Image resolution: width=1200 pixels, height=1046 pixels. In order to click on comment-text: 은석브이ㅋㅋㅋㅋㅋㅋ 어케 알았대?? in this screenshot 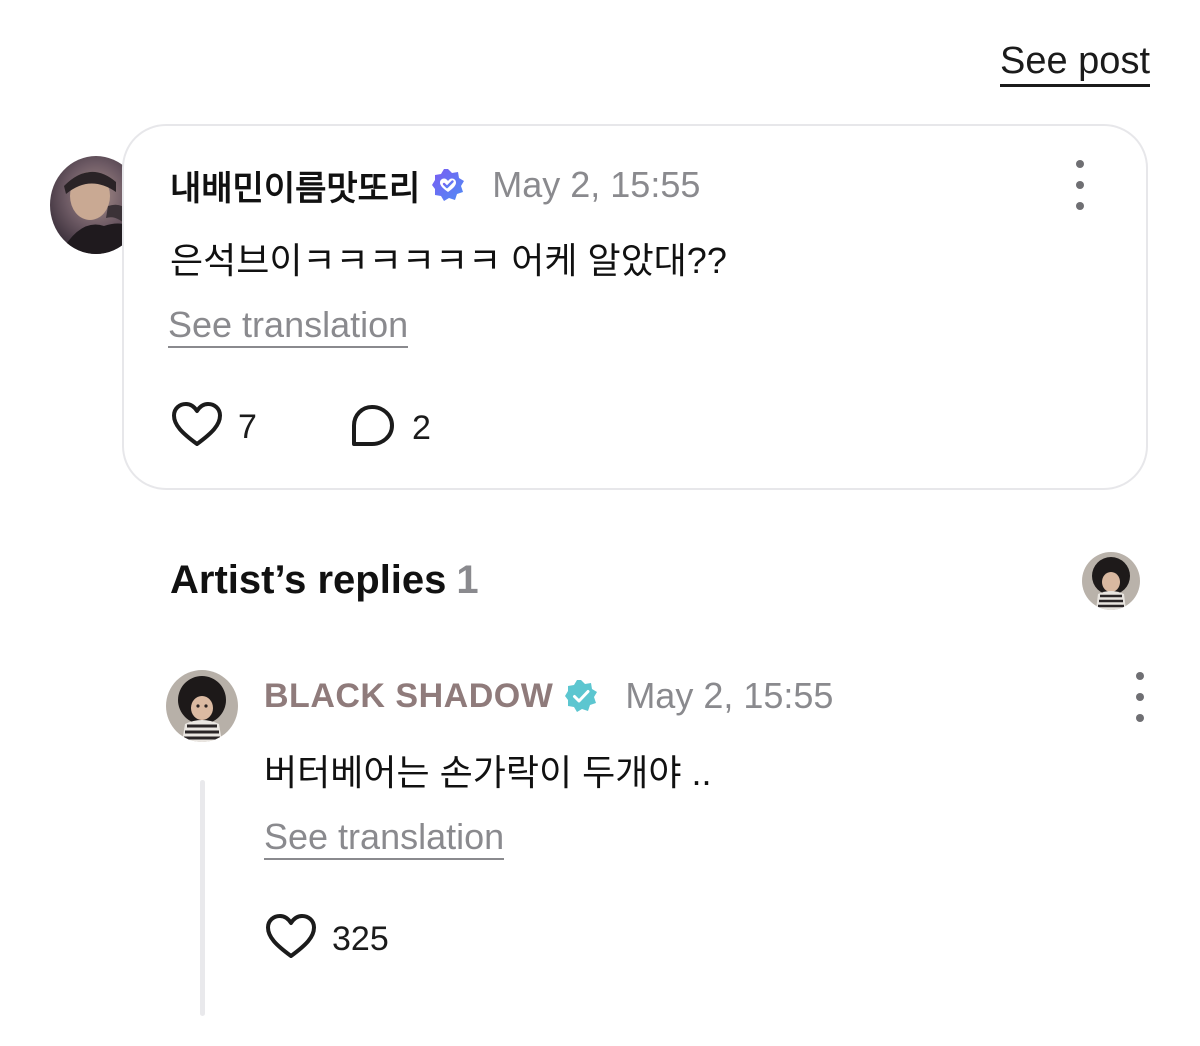, I will do `click(448, 260)`.